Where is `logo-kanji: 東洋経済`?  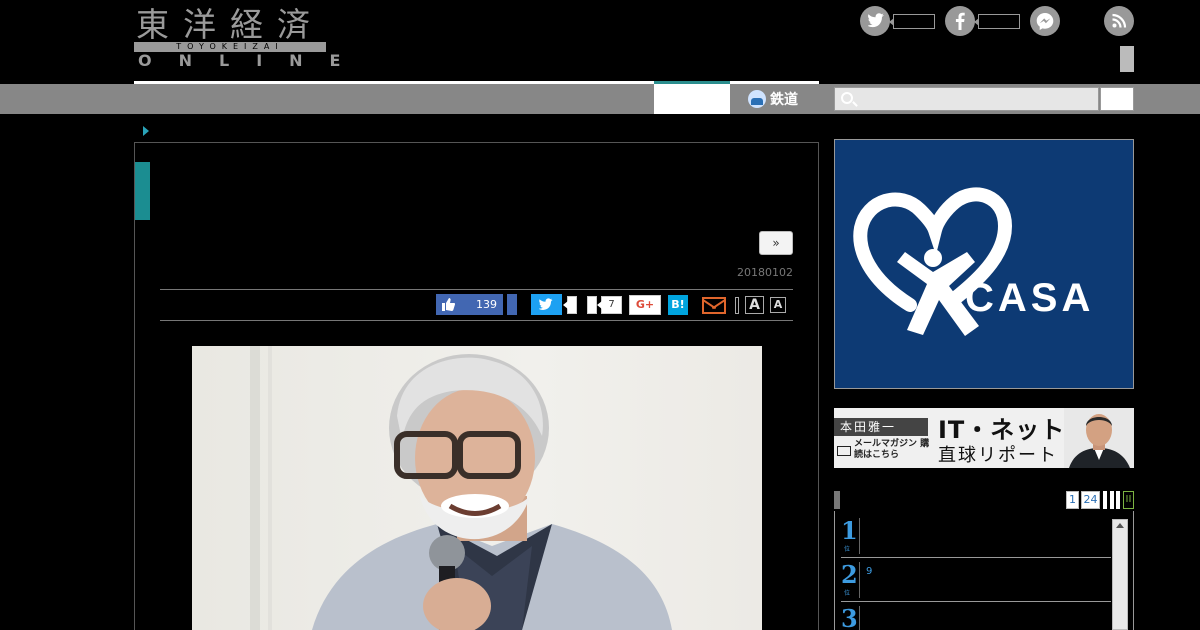 logo-kanji: 東洋経済 is located at coordinates (230, 24).